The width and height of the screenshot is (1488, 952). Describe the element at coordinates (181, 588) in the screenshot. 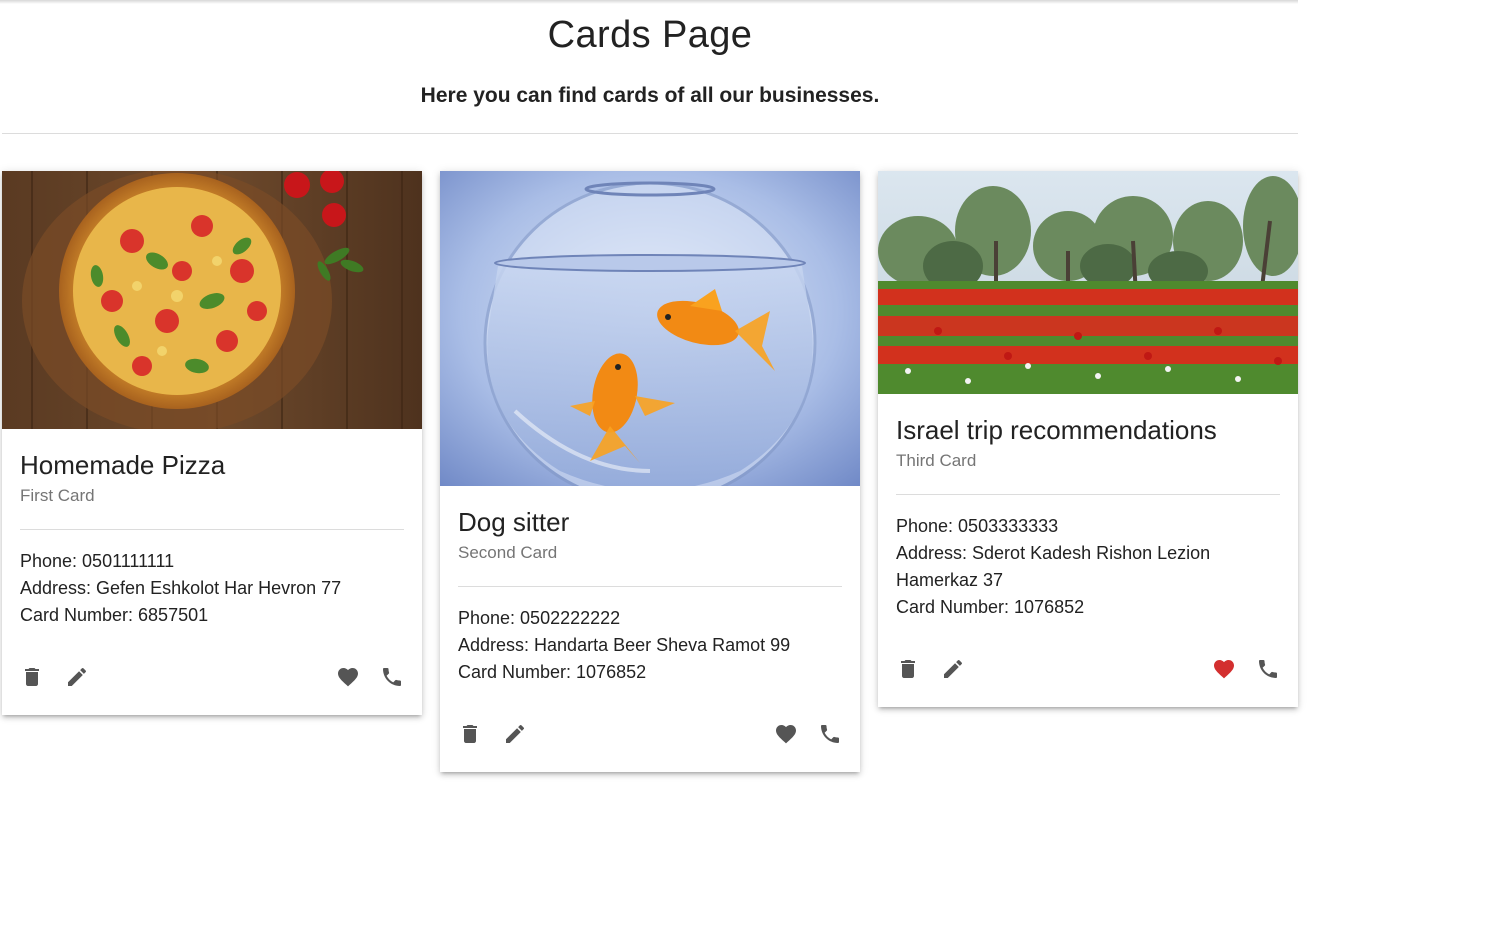

I see `card-address: Address: Gefen Eshkolot Har Hevron 77` at that location.